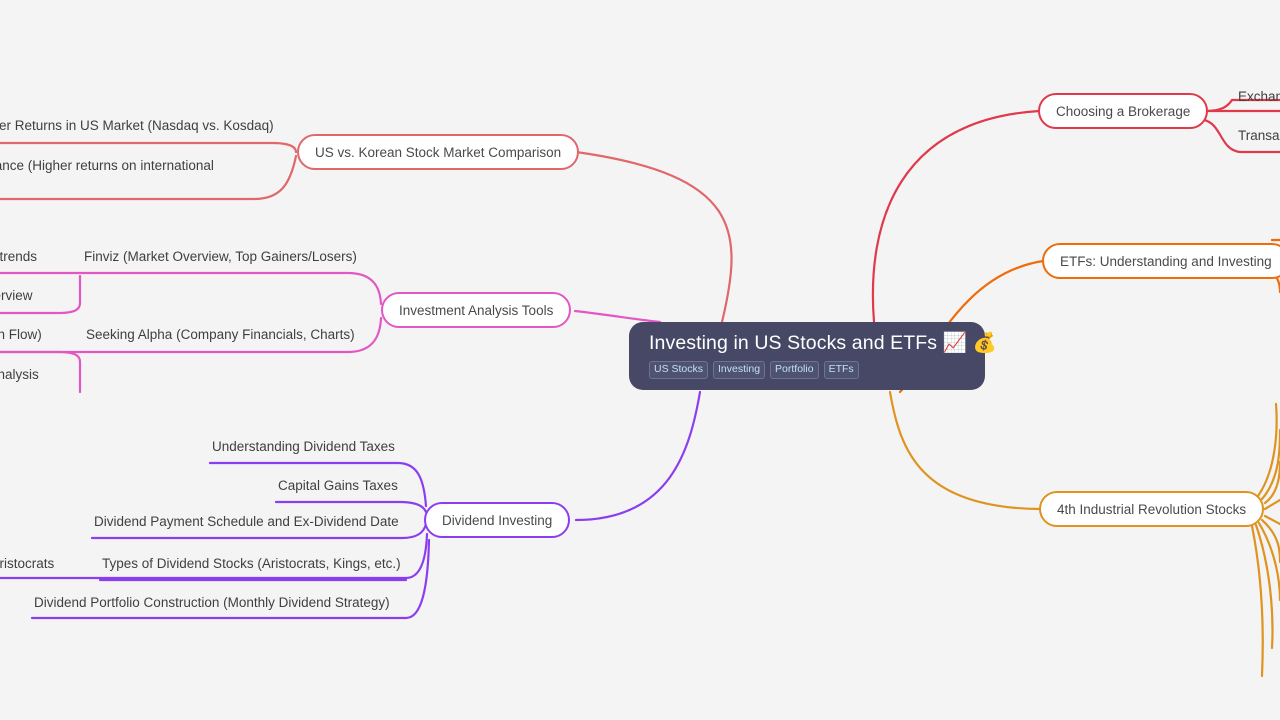 This screenshot has width=1280, height=720. I want to click on leaf-overview: …erview, so click(16, 295).